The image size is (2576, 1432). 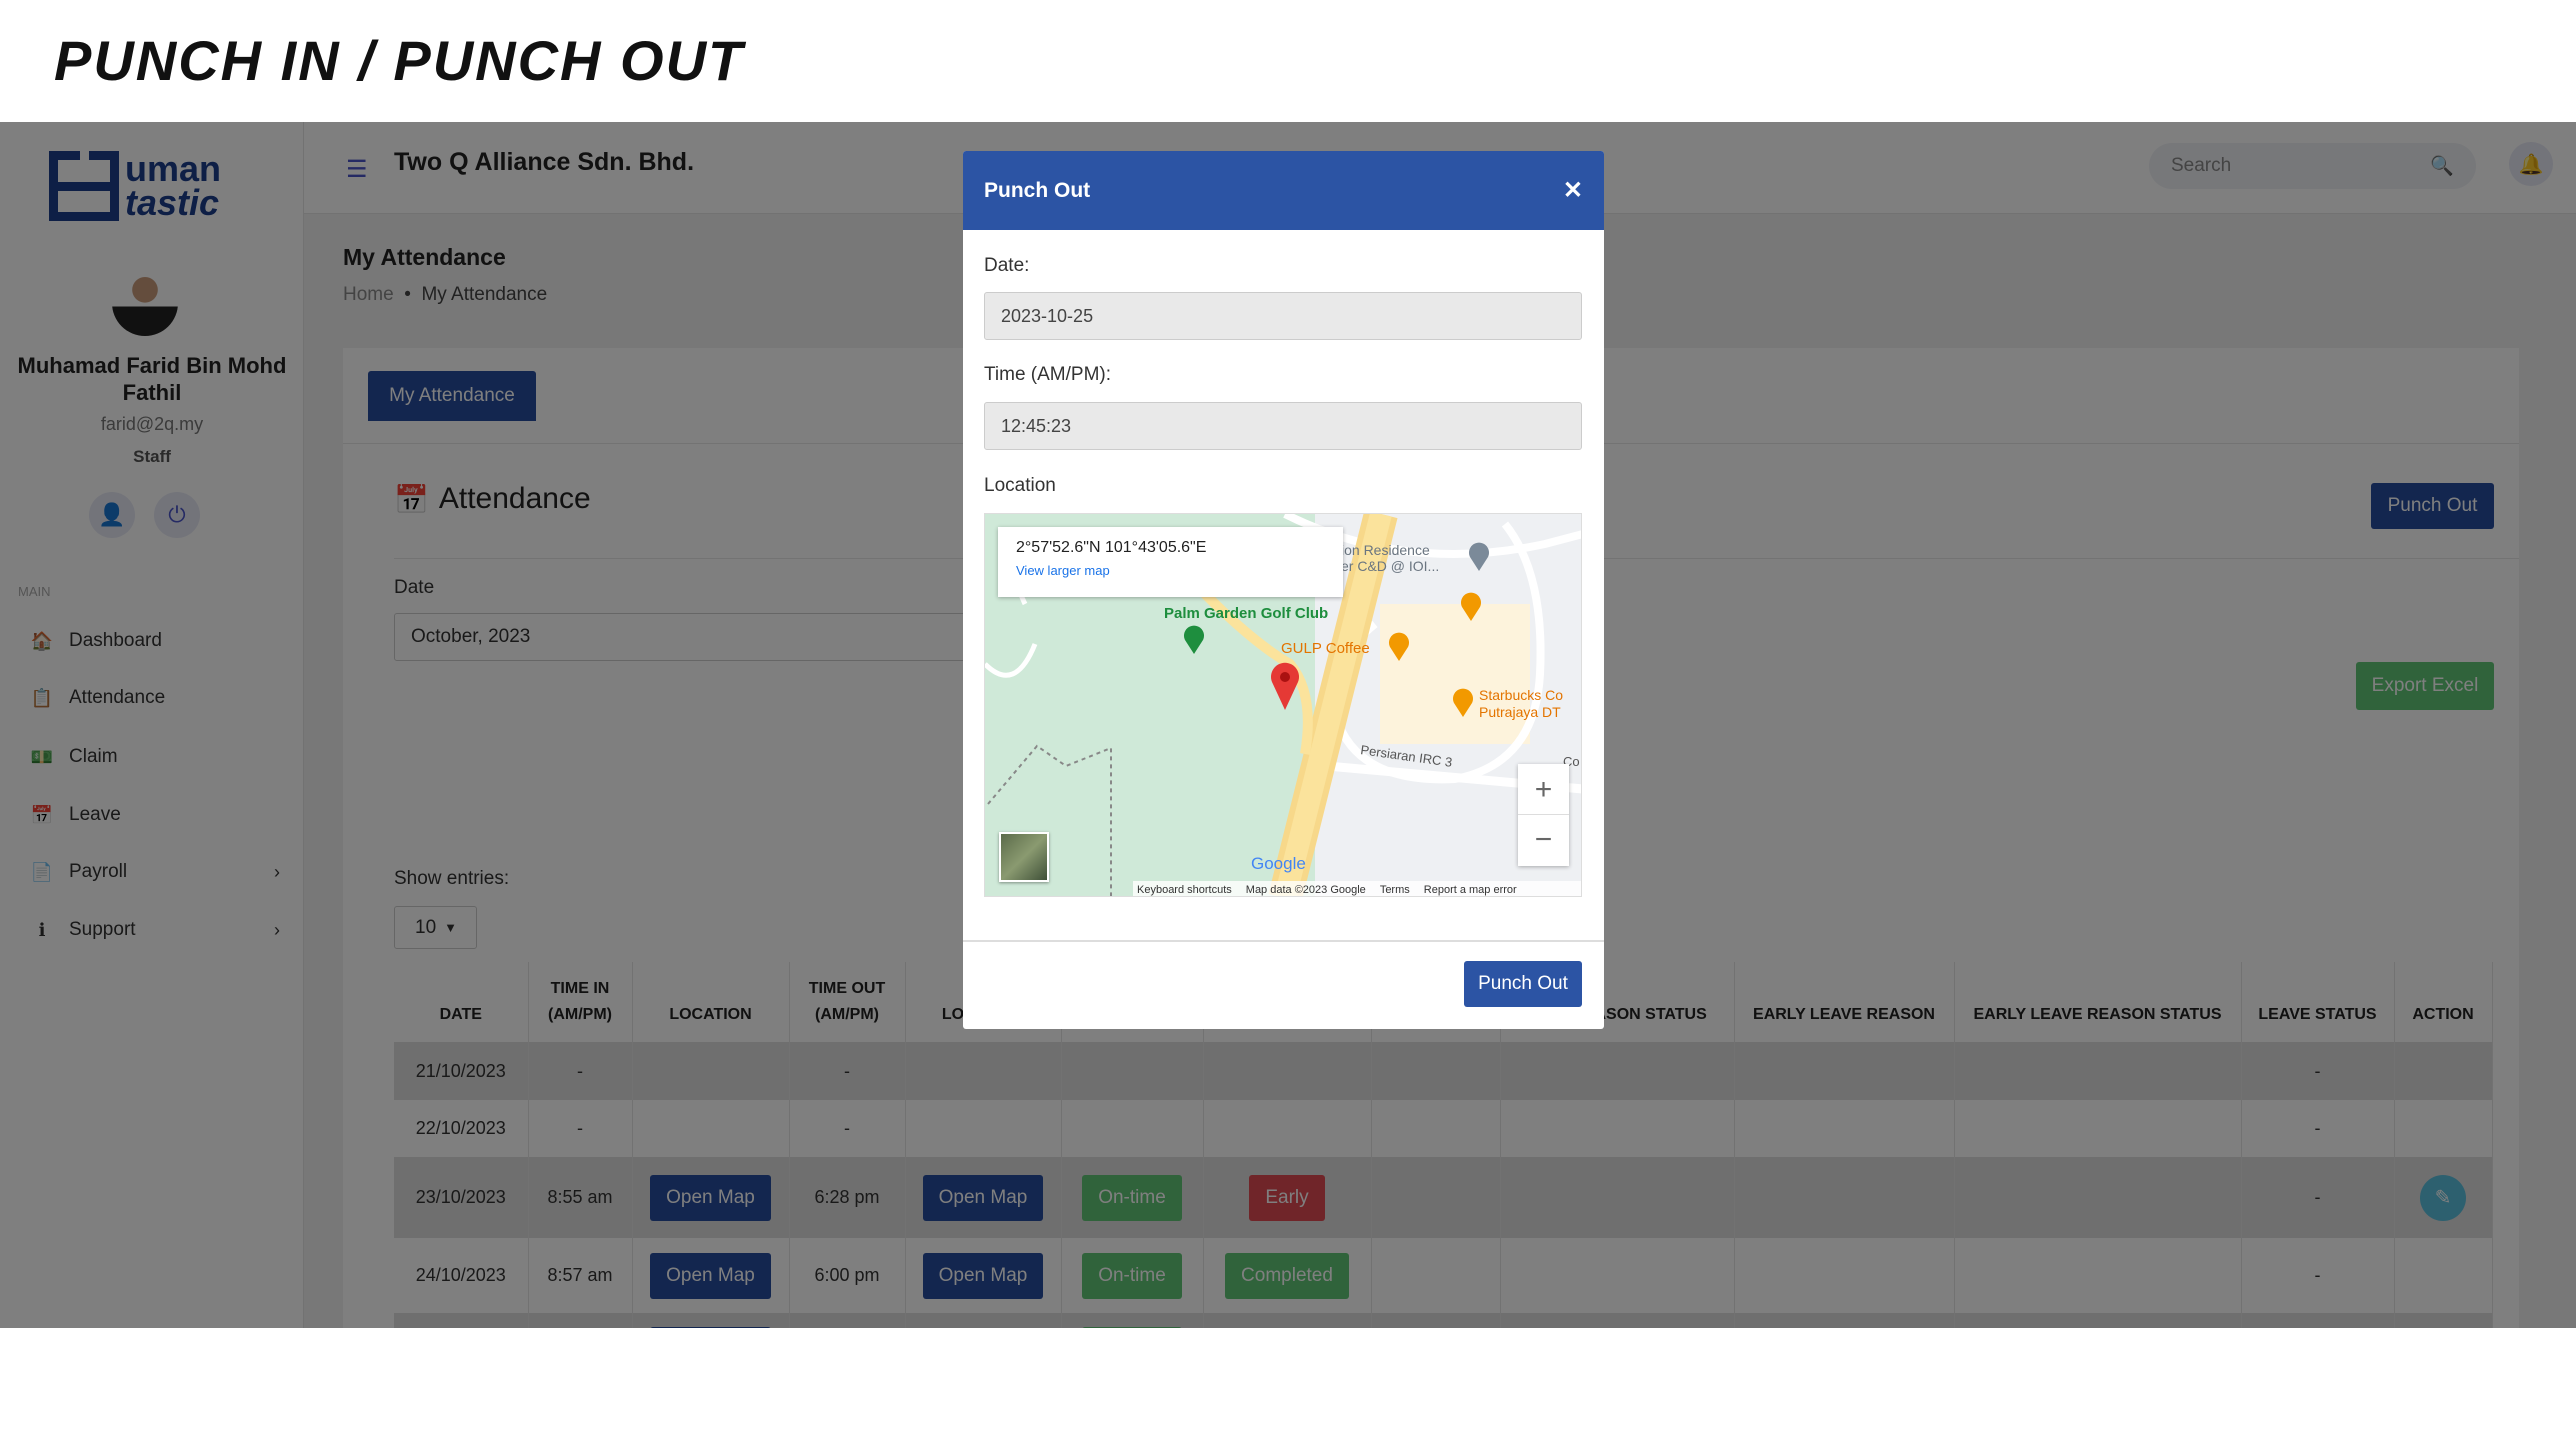 What do you see at coordinates (1020, 485) in the screenshot?
I see `location-label: Location` at bounding box center [1020, 485].